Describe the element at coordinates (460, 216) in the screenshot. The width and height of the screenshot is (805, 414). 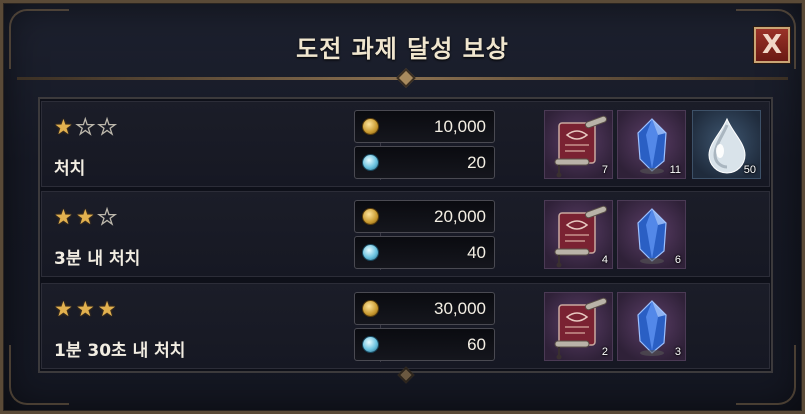
I see `gold-amount: 20,000` at that location.